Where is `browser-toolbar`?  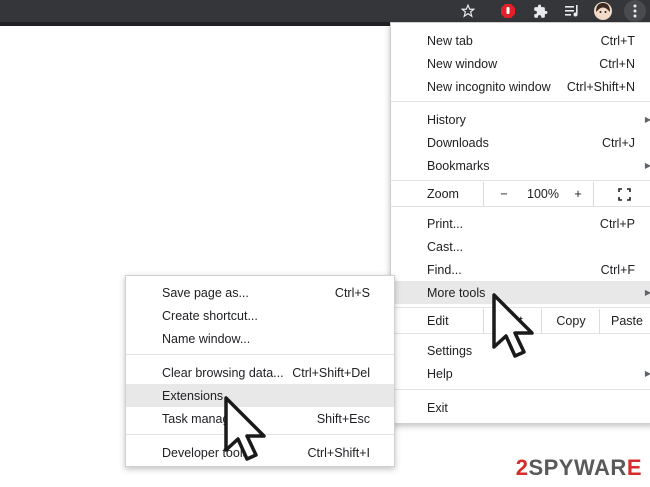 browser-toolbar is located at coordinates (325, 11).